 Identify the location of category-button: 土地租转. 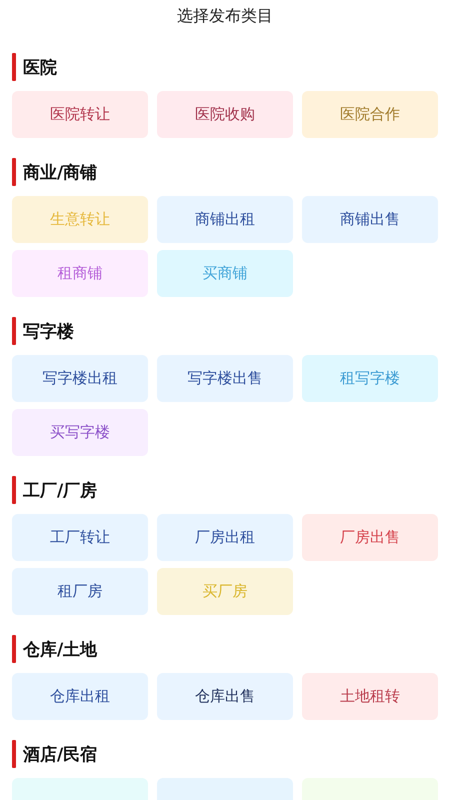
(370, 696).